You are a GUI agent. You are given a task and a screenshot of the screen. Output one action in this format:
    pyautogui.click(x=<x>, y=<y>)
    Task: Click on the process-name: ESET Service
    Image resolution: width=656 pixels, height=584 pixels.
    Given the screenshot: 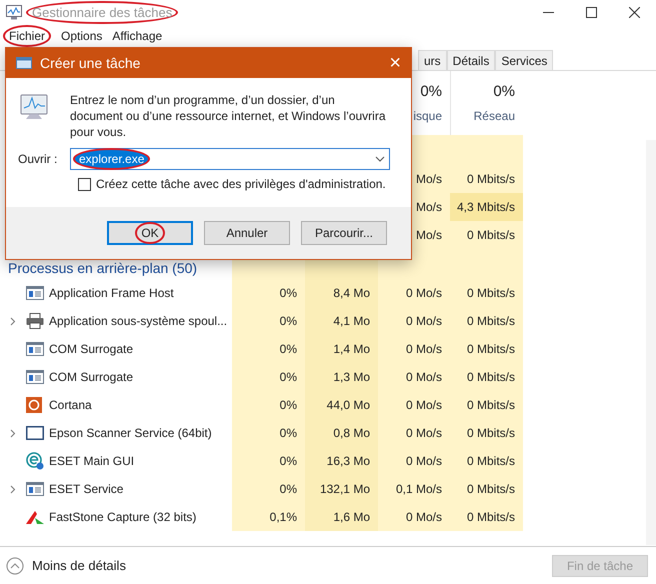 What is the action you would take?
    pyautogui.click(x=86, y=489)
    